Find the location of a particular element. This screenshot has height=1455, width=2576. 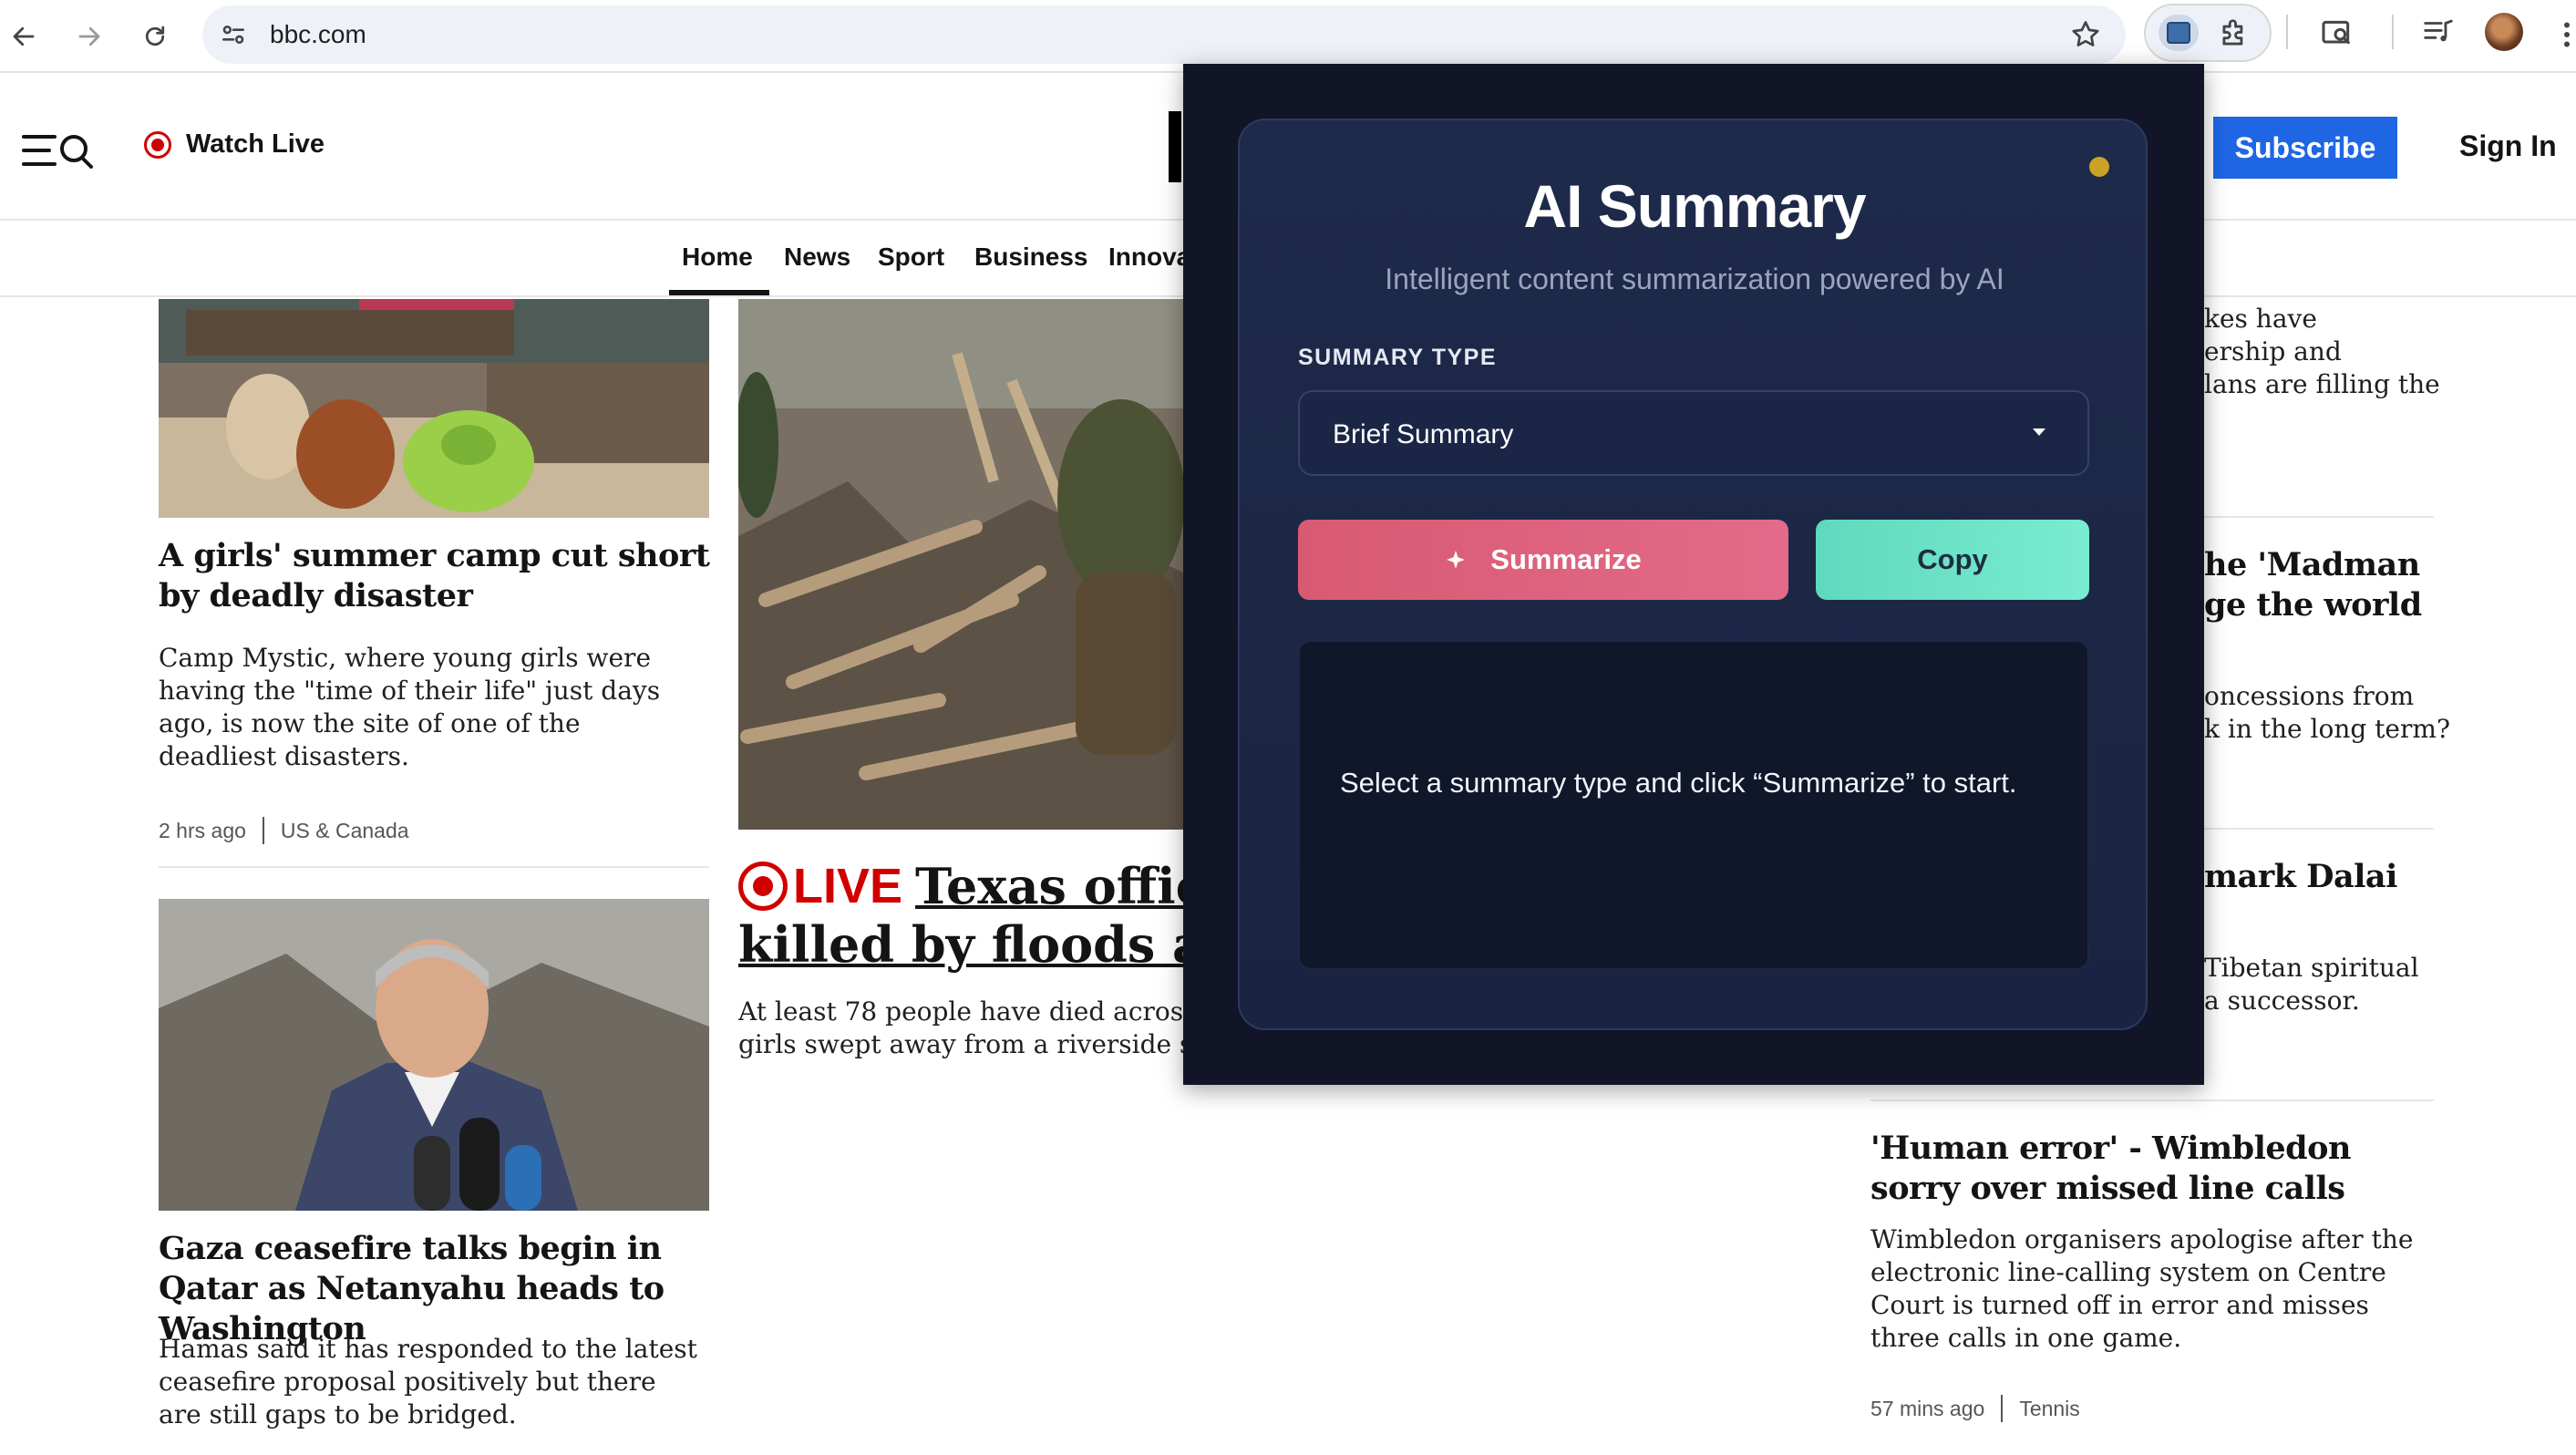

camp-meta: 2 hrs ago US & Canada is located at coordinates (284, 830).